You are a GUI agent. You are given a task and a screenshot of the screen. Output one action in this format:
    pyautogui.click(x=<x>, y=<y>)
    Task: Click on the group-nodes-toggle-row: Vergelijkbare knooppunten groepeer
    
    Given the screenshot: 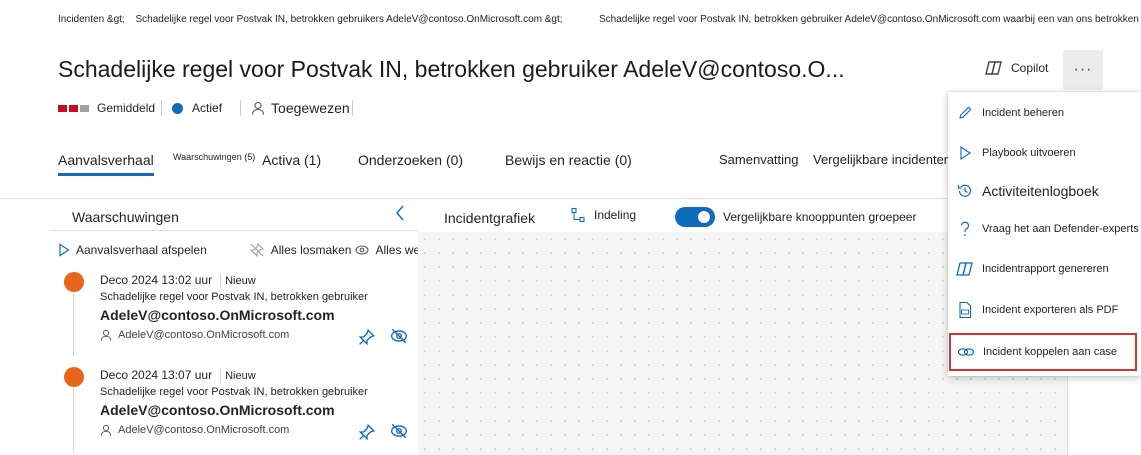 What is the action you would take?
    pyautogui.click(x=795, y=217)
    